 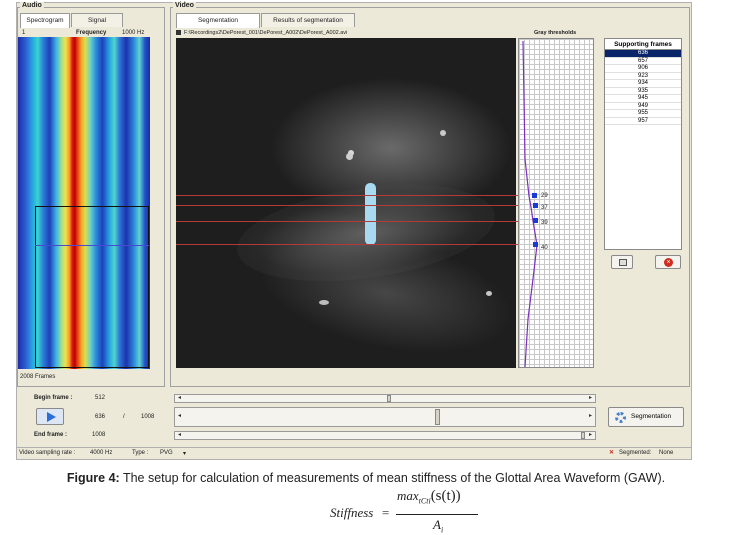 What do you see at coordinates (178, 32) in the screenshot?
I see `file-icon` at bounding box center [178, 32].